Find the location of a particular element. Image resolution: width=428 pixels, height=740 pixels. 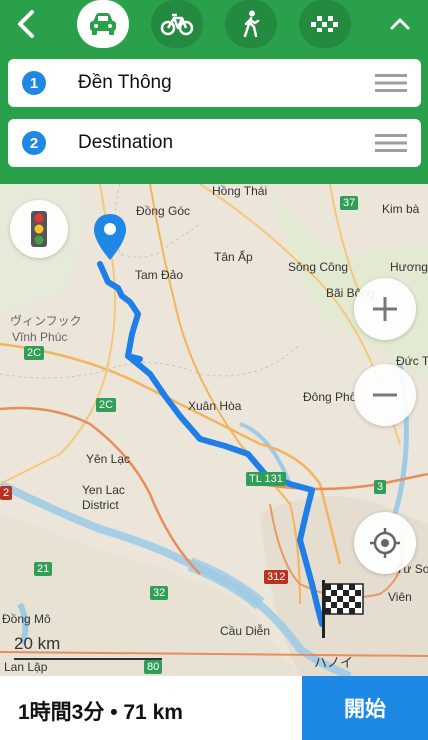

road-label: 21 is located at coordinates (43, 569).